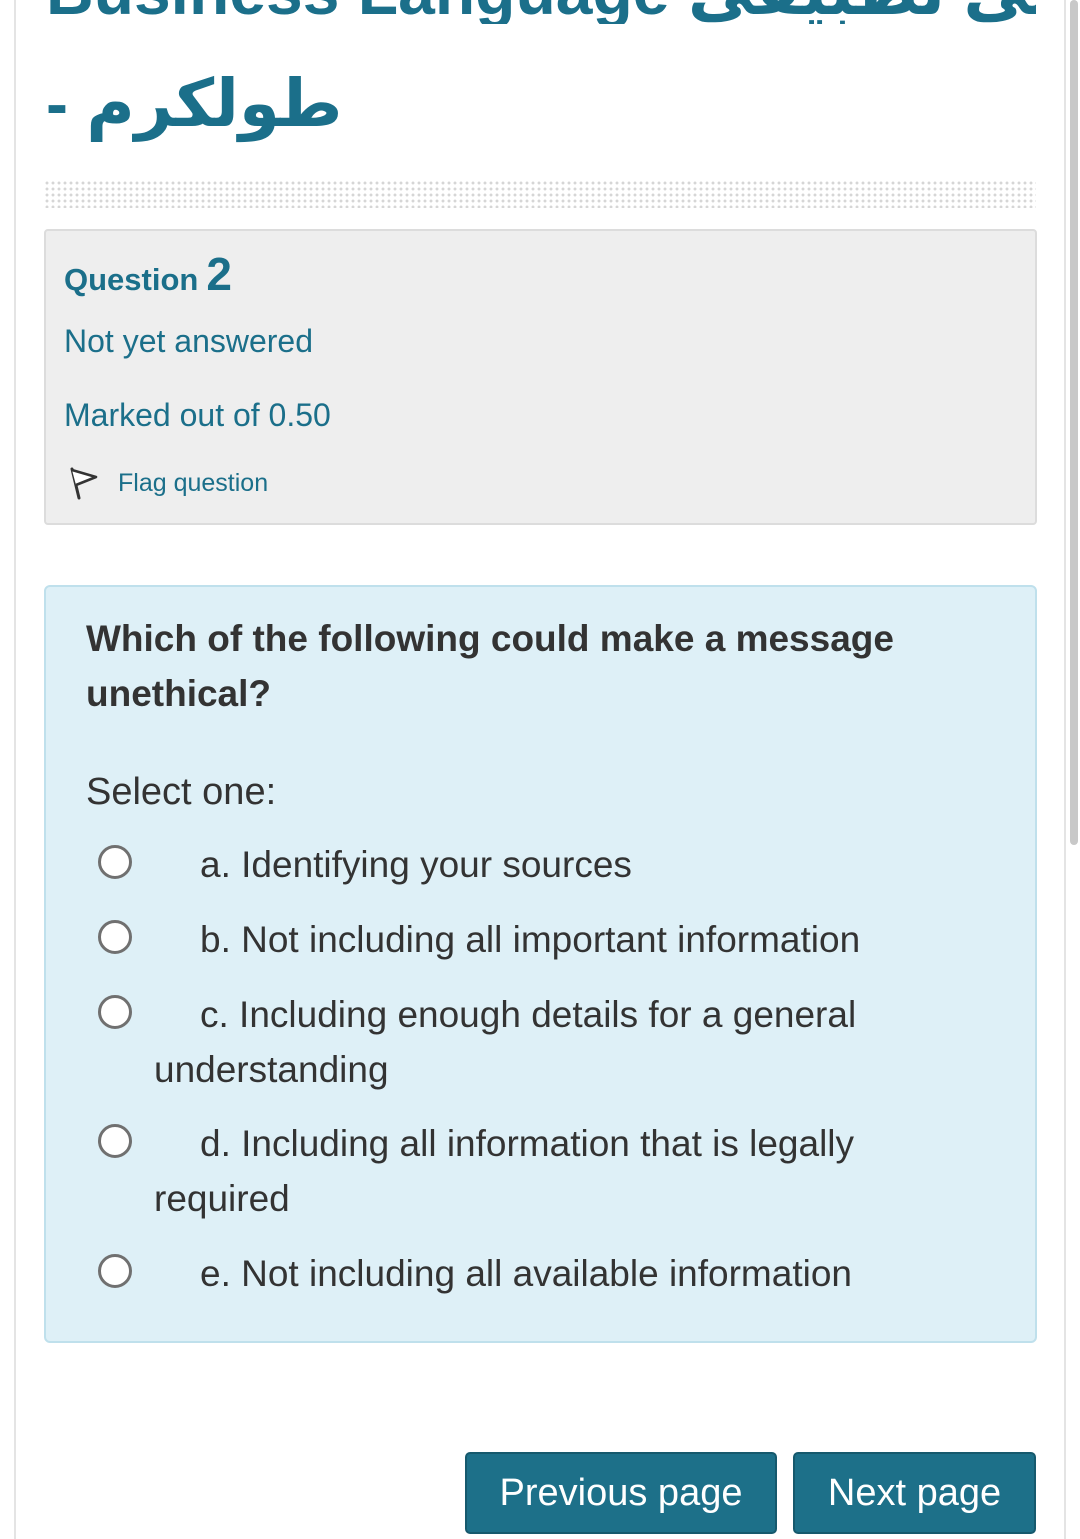  Describe the element at coordinates (193, 482) in the screenshot. I see `flag-question-label: Flag question` at that location.